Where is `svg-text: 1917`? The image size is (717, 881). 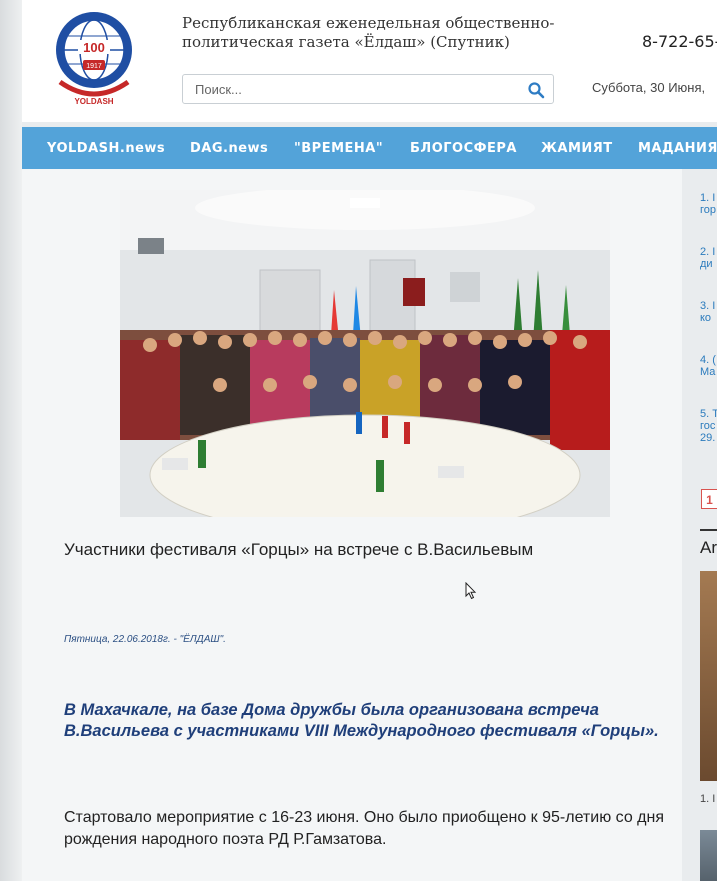
svg-text: 1917 is located at coordinates (94, 66).